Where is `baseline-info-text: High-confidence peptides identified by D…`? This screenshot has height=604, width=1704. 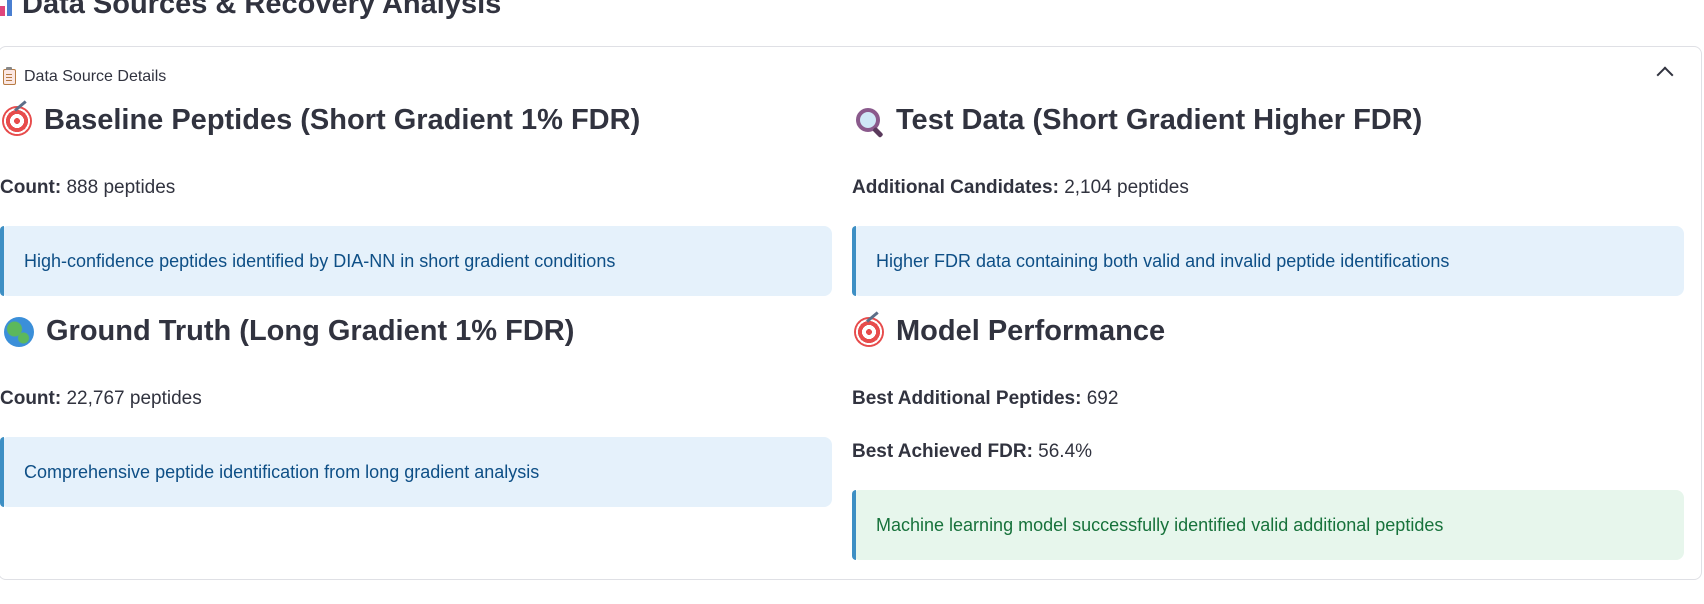 baseline-info-text: High-confidence peptides identified by D… is located at coordinates (320, 260).